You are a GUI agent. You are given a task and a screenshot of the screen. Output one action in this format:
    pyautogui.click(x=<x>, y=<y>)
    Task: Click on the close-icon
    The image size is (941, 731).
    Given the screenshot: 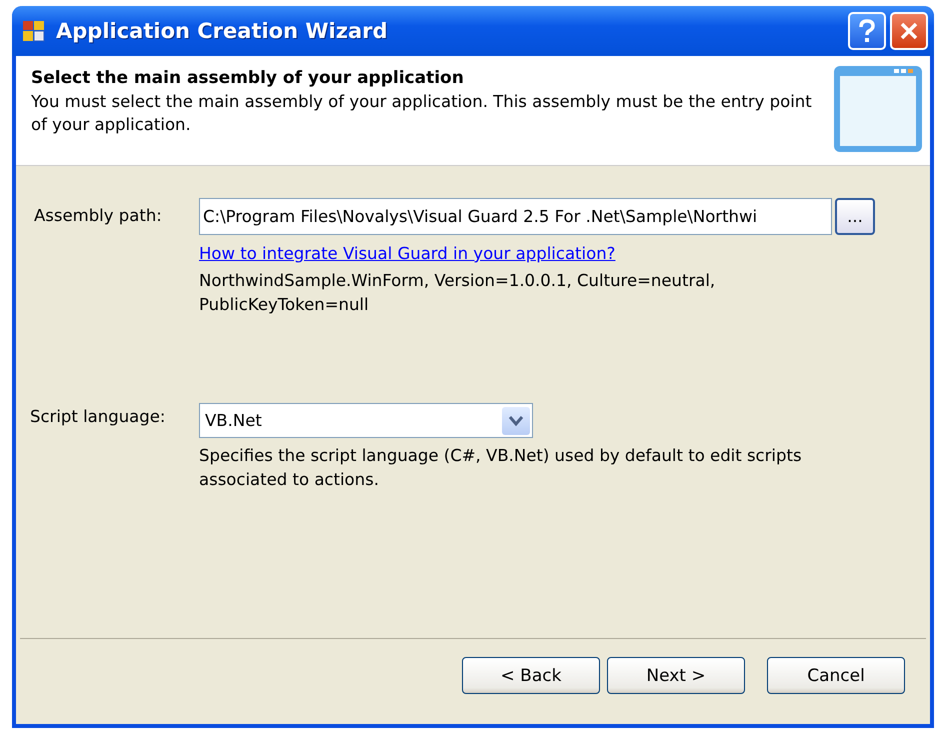 What is the action you would take?
    pyautogui.click(x=909, y=31)
    